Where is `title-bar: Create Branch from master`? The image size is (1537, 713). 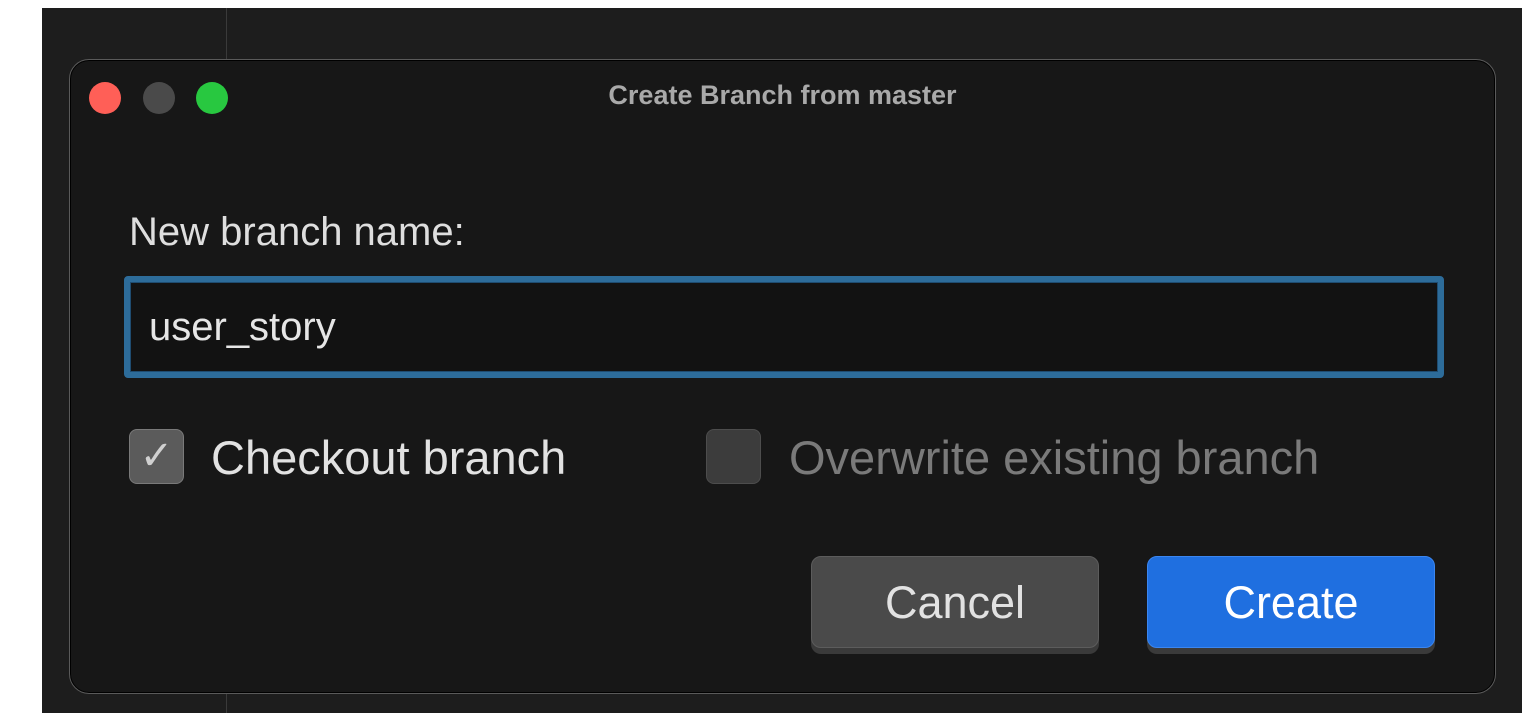 title-bar: Create Branch from master is located at coordinates (782, 97).